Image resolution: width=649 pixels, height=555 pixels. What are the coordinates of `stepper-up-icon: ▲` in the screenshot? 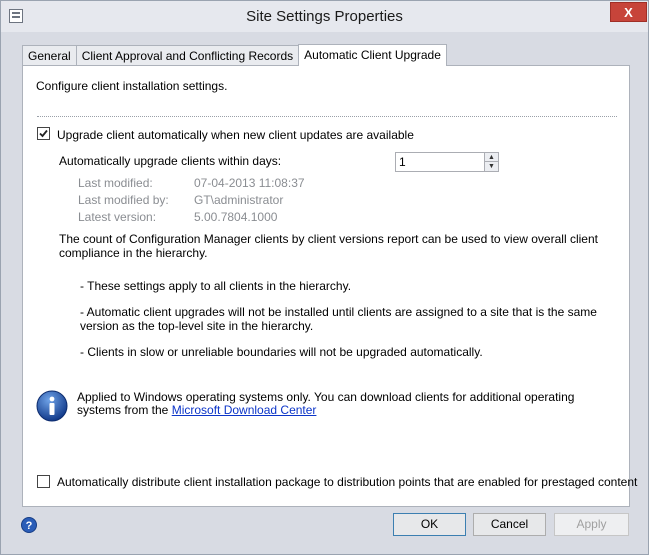 It's located at (491, 157).